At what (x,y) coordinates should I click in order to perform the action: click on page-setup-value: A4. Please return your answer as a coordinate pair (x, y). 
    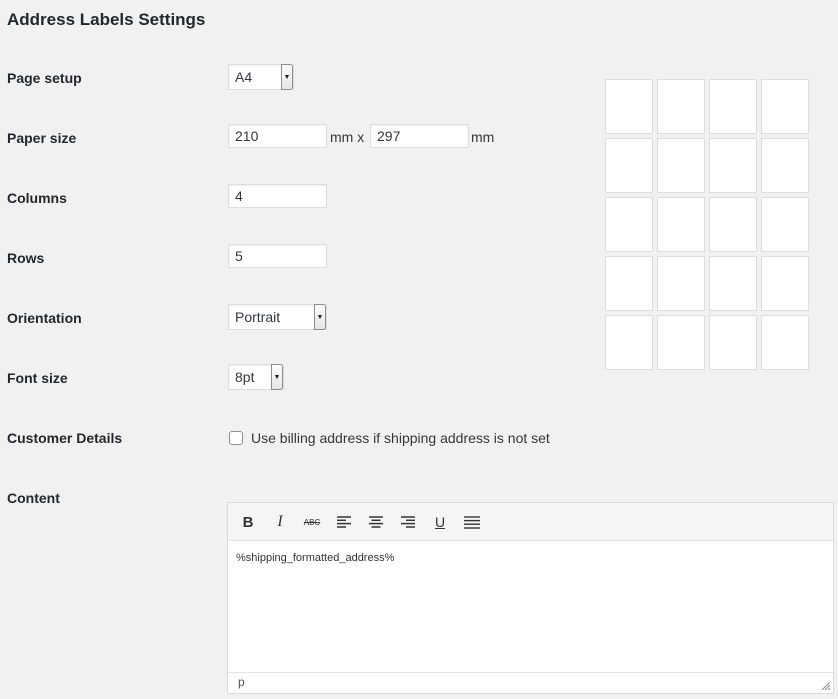
    Looking at the image, I should click on (244, 77).